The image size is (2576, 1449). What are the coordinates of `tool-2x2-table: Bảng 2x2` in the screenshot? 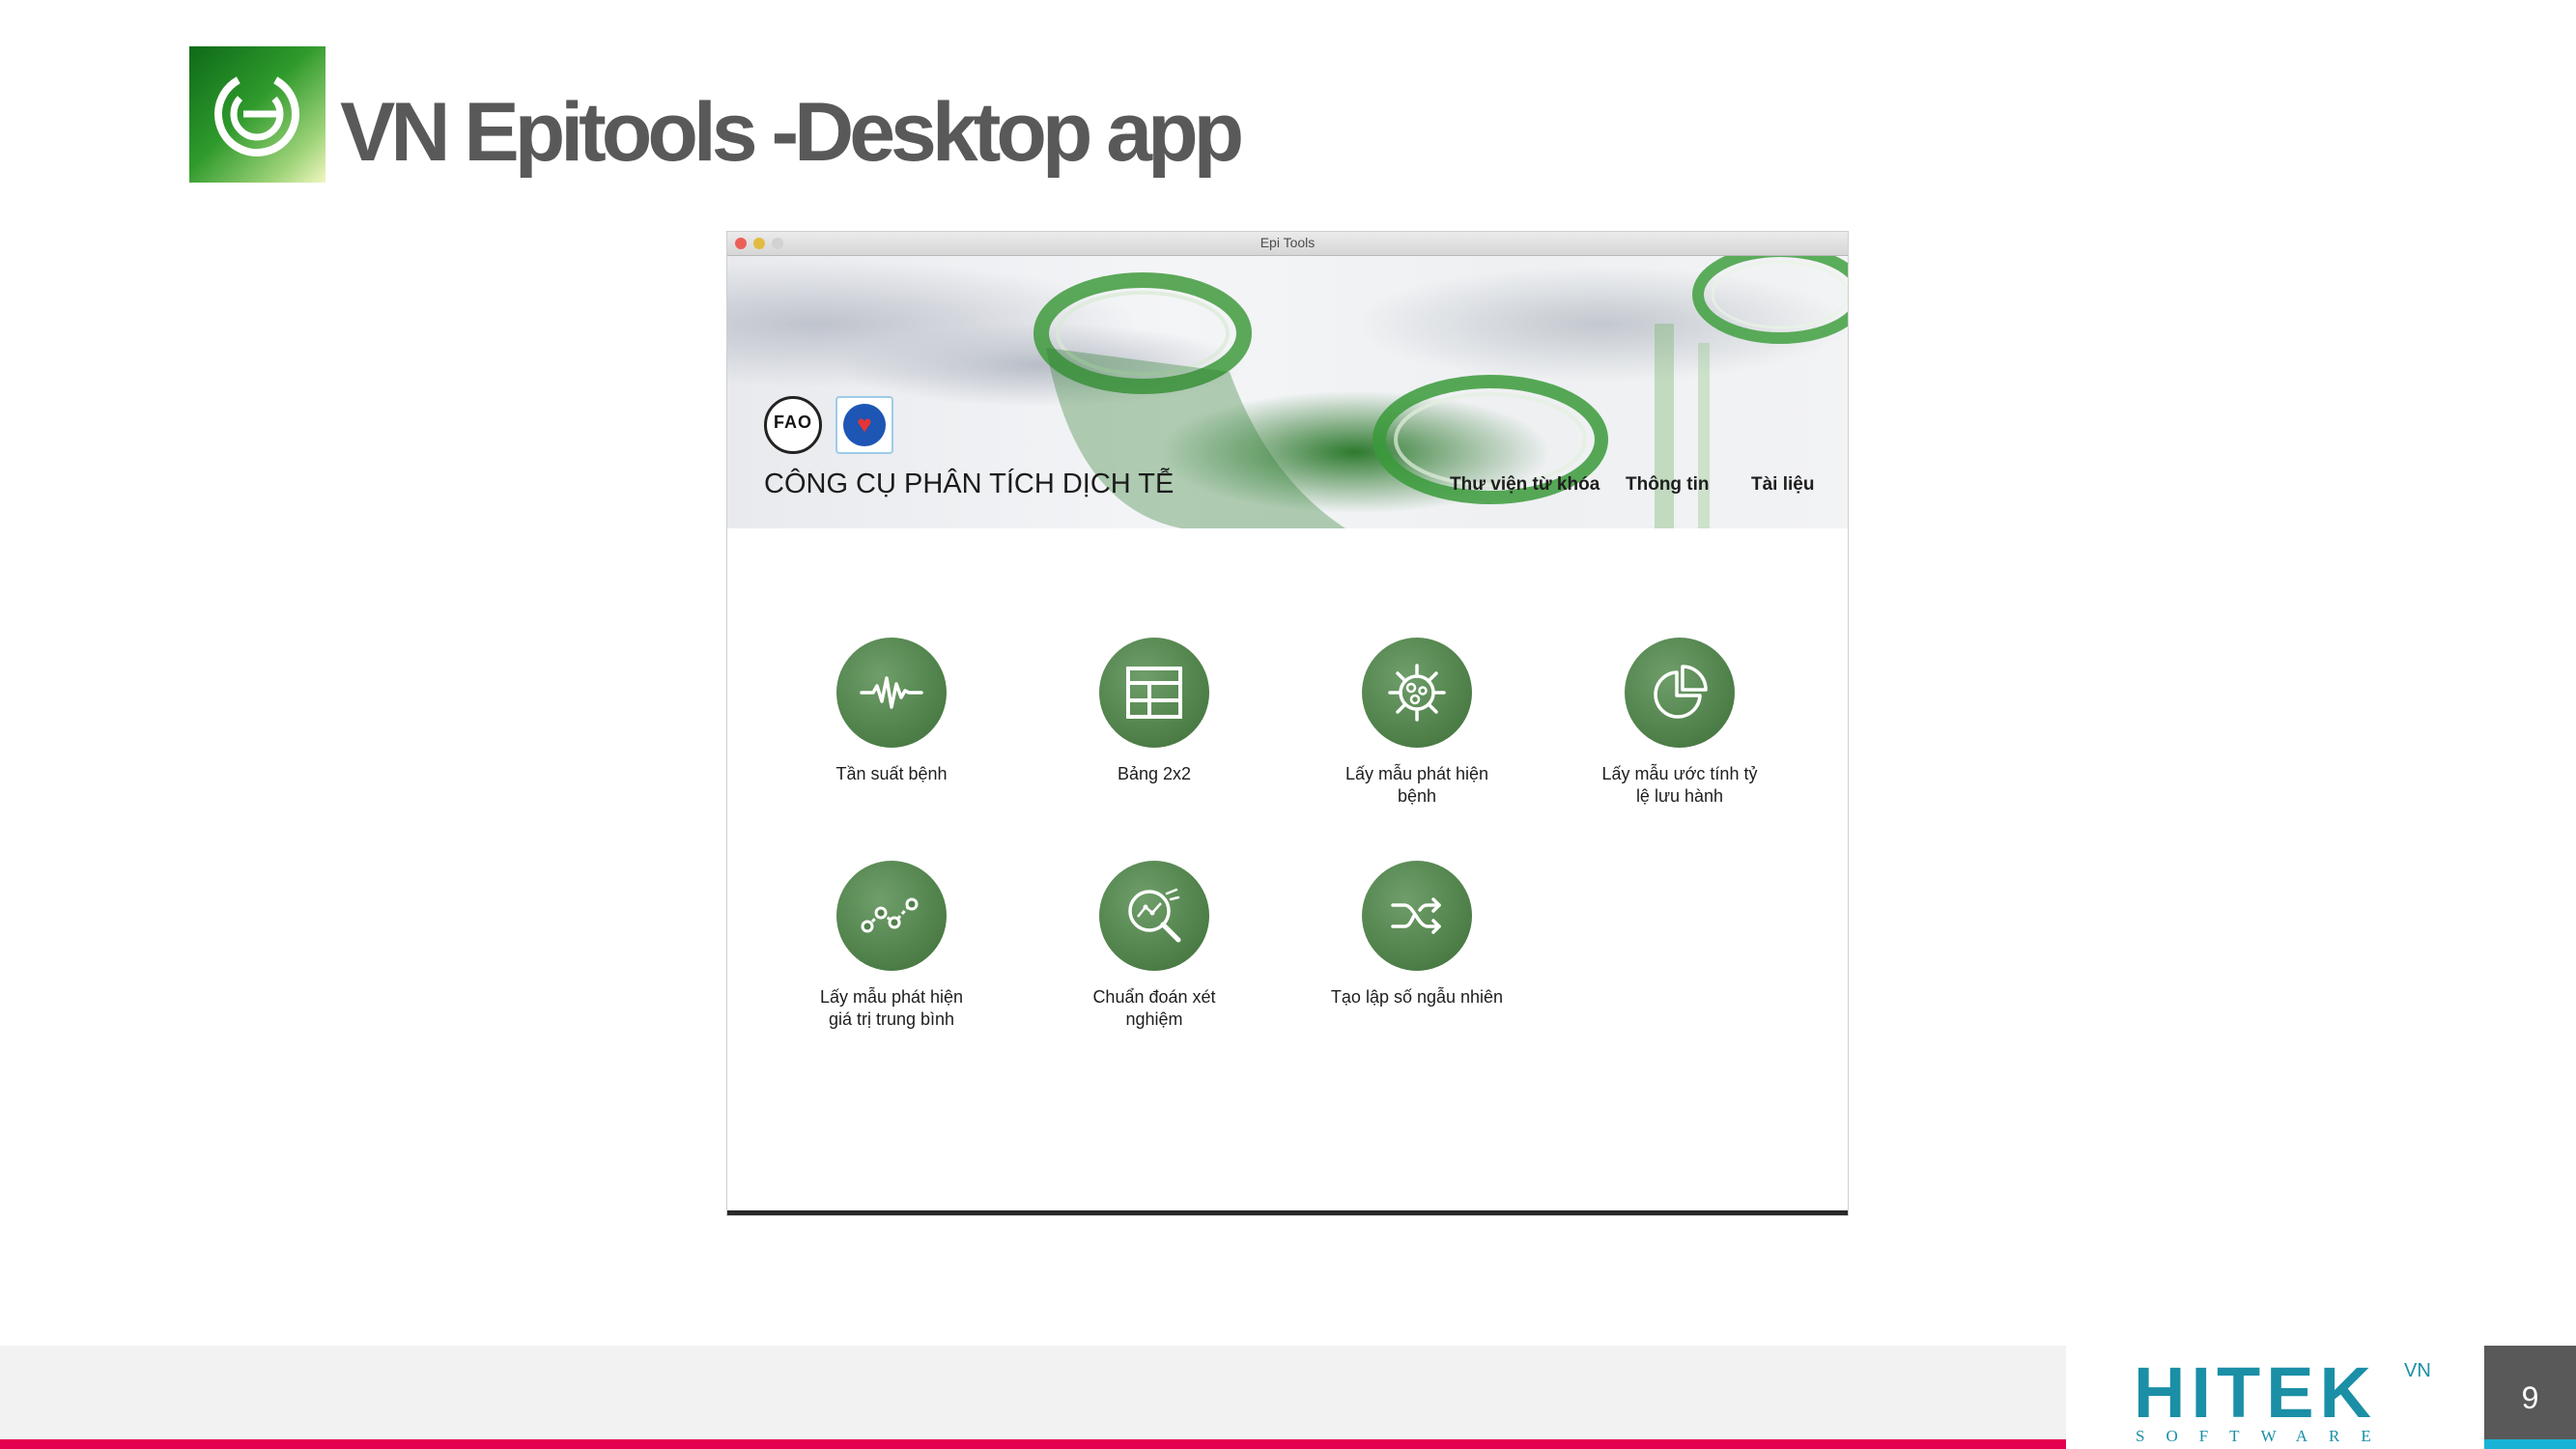 It's located at (1154, 711).